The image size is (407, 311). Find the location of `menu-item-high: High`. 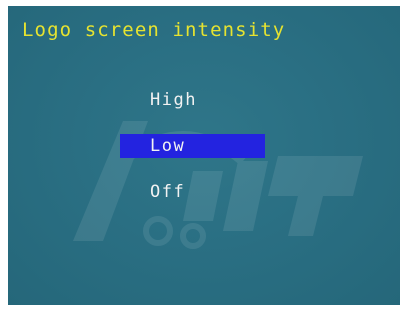

menu-item-high: High is located at coordinates (192, 100).